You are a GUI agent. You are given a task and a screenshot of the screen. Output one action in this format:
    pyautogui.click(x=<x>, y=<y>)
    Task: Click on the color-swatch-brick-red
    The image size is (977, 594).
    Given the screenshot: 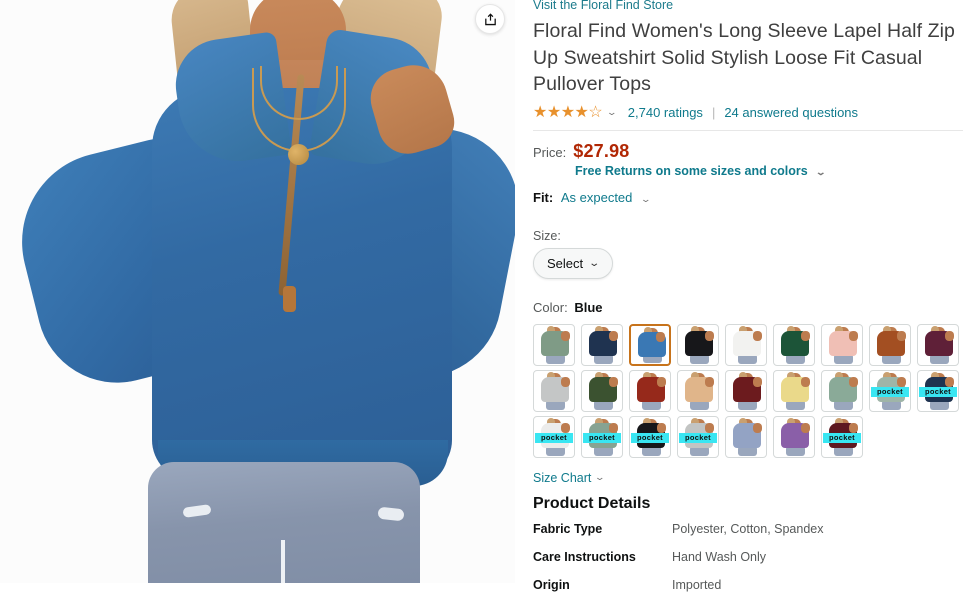 What is the action you would take?
    pyautogui.click(x=650, y=390)
    